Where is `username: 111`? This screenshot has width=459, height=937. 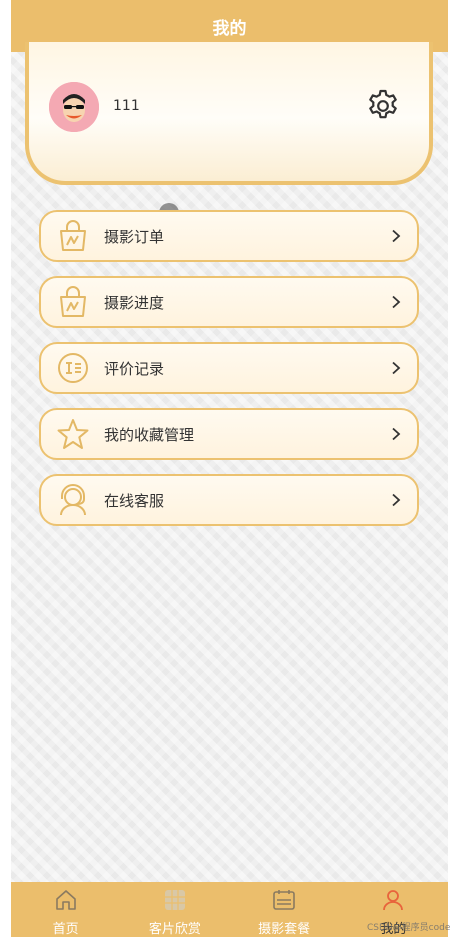 username: 111 is located at coordinates (126, 106).